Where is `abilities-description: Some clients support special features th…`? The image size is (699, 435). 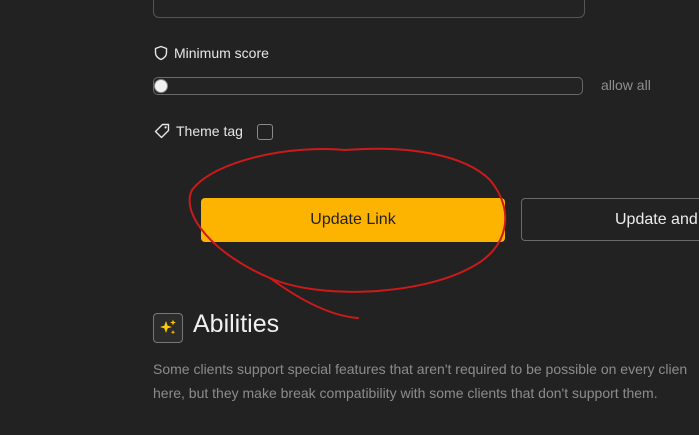
abilities-description: Some clients support special features th… is located at coordinates (426, 381).